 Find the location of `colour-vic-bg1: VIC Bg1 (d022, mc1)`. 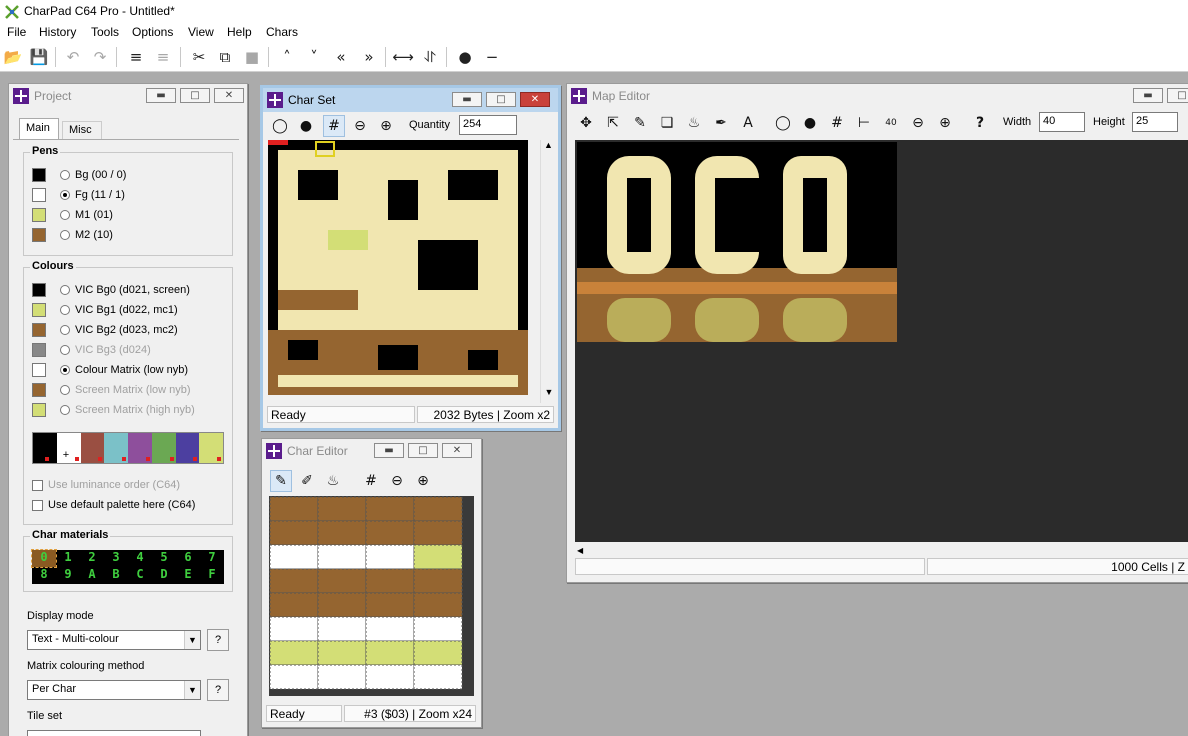

colour-vic-bg1: VIC Bg1 (d022, mc1) is located at coordinates (105, 310).